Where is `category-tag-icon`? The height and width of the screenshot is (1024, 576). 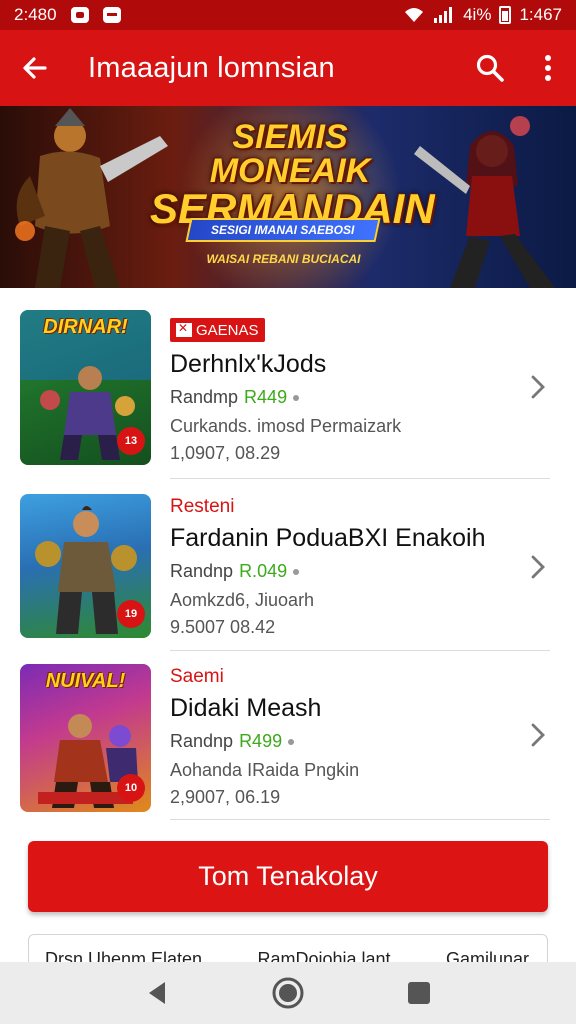 category-tag-icon is located at coordinates (184, 329).